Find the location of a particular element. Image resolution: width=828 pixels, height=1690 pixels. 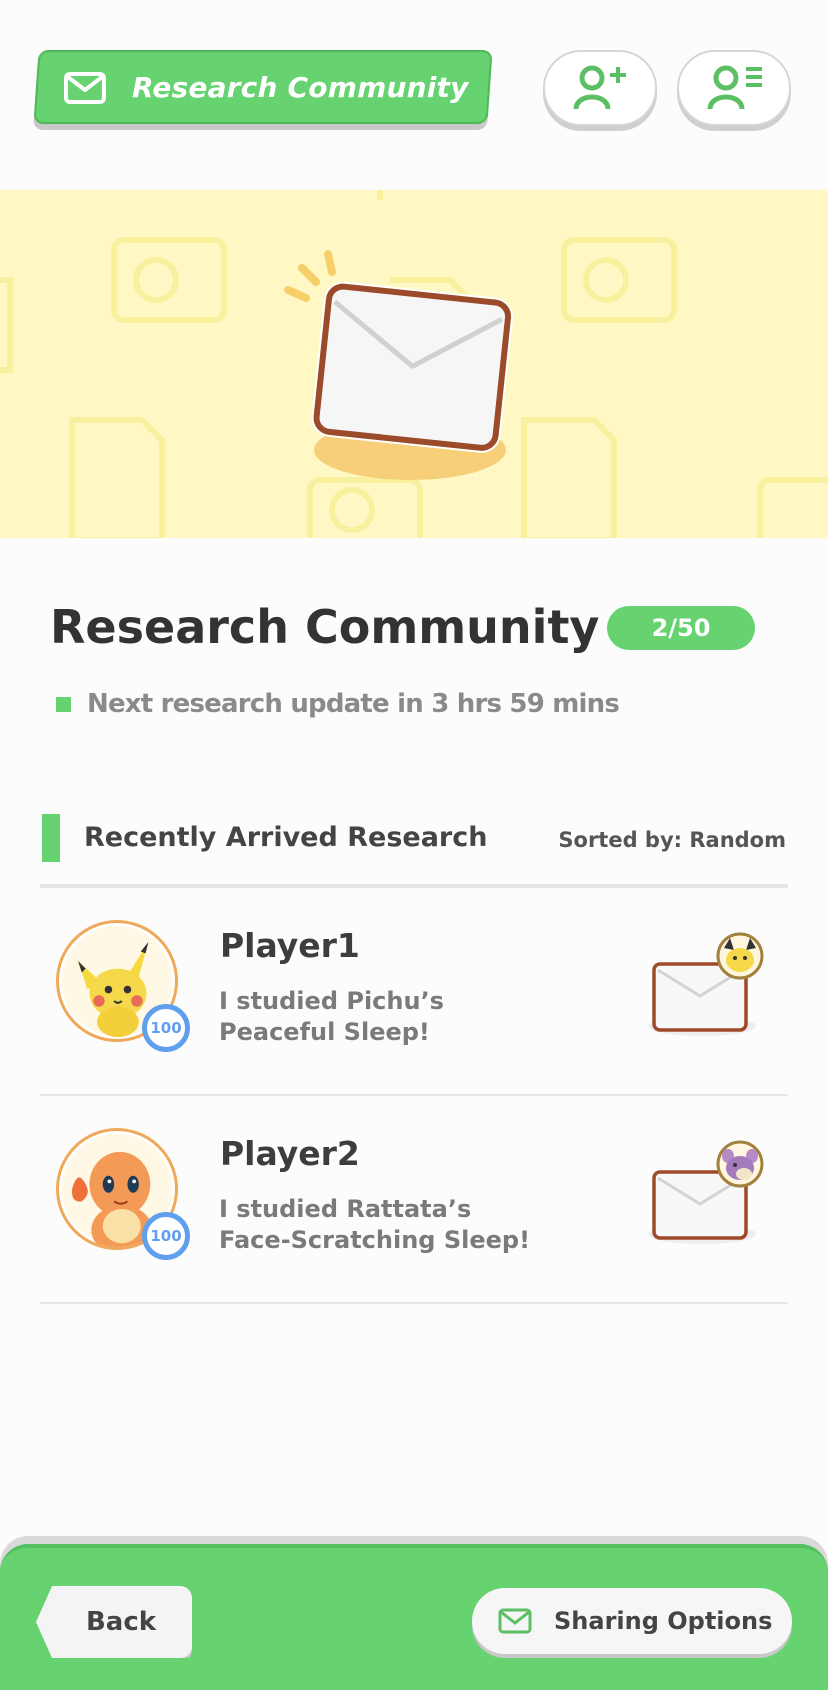

header-title-tab: Research Community is located at coordinates (263, 87).